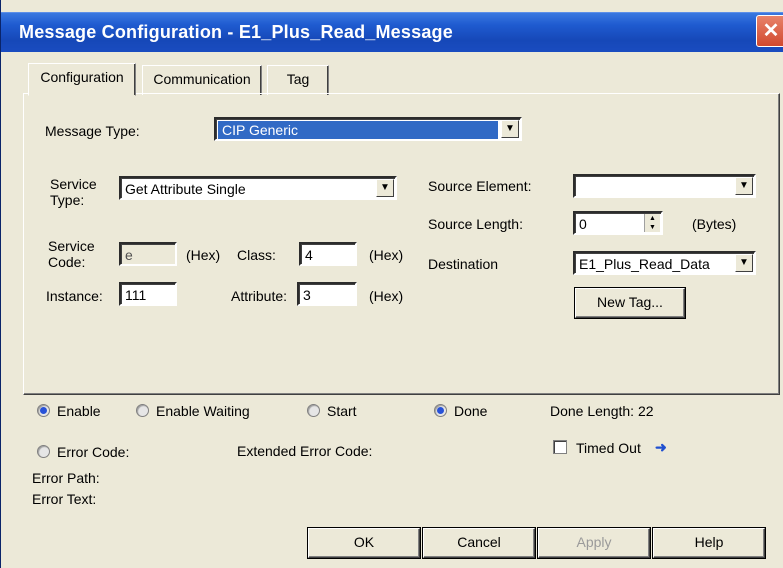 The height and width of the screenshot is (568, 783). Describe the element at coordinates (358, 130) in the screenshot. I see `message-type-value: CIP Generic` at that location.